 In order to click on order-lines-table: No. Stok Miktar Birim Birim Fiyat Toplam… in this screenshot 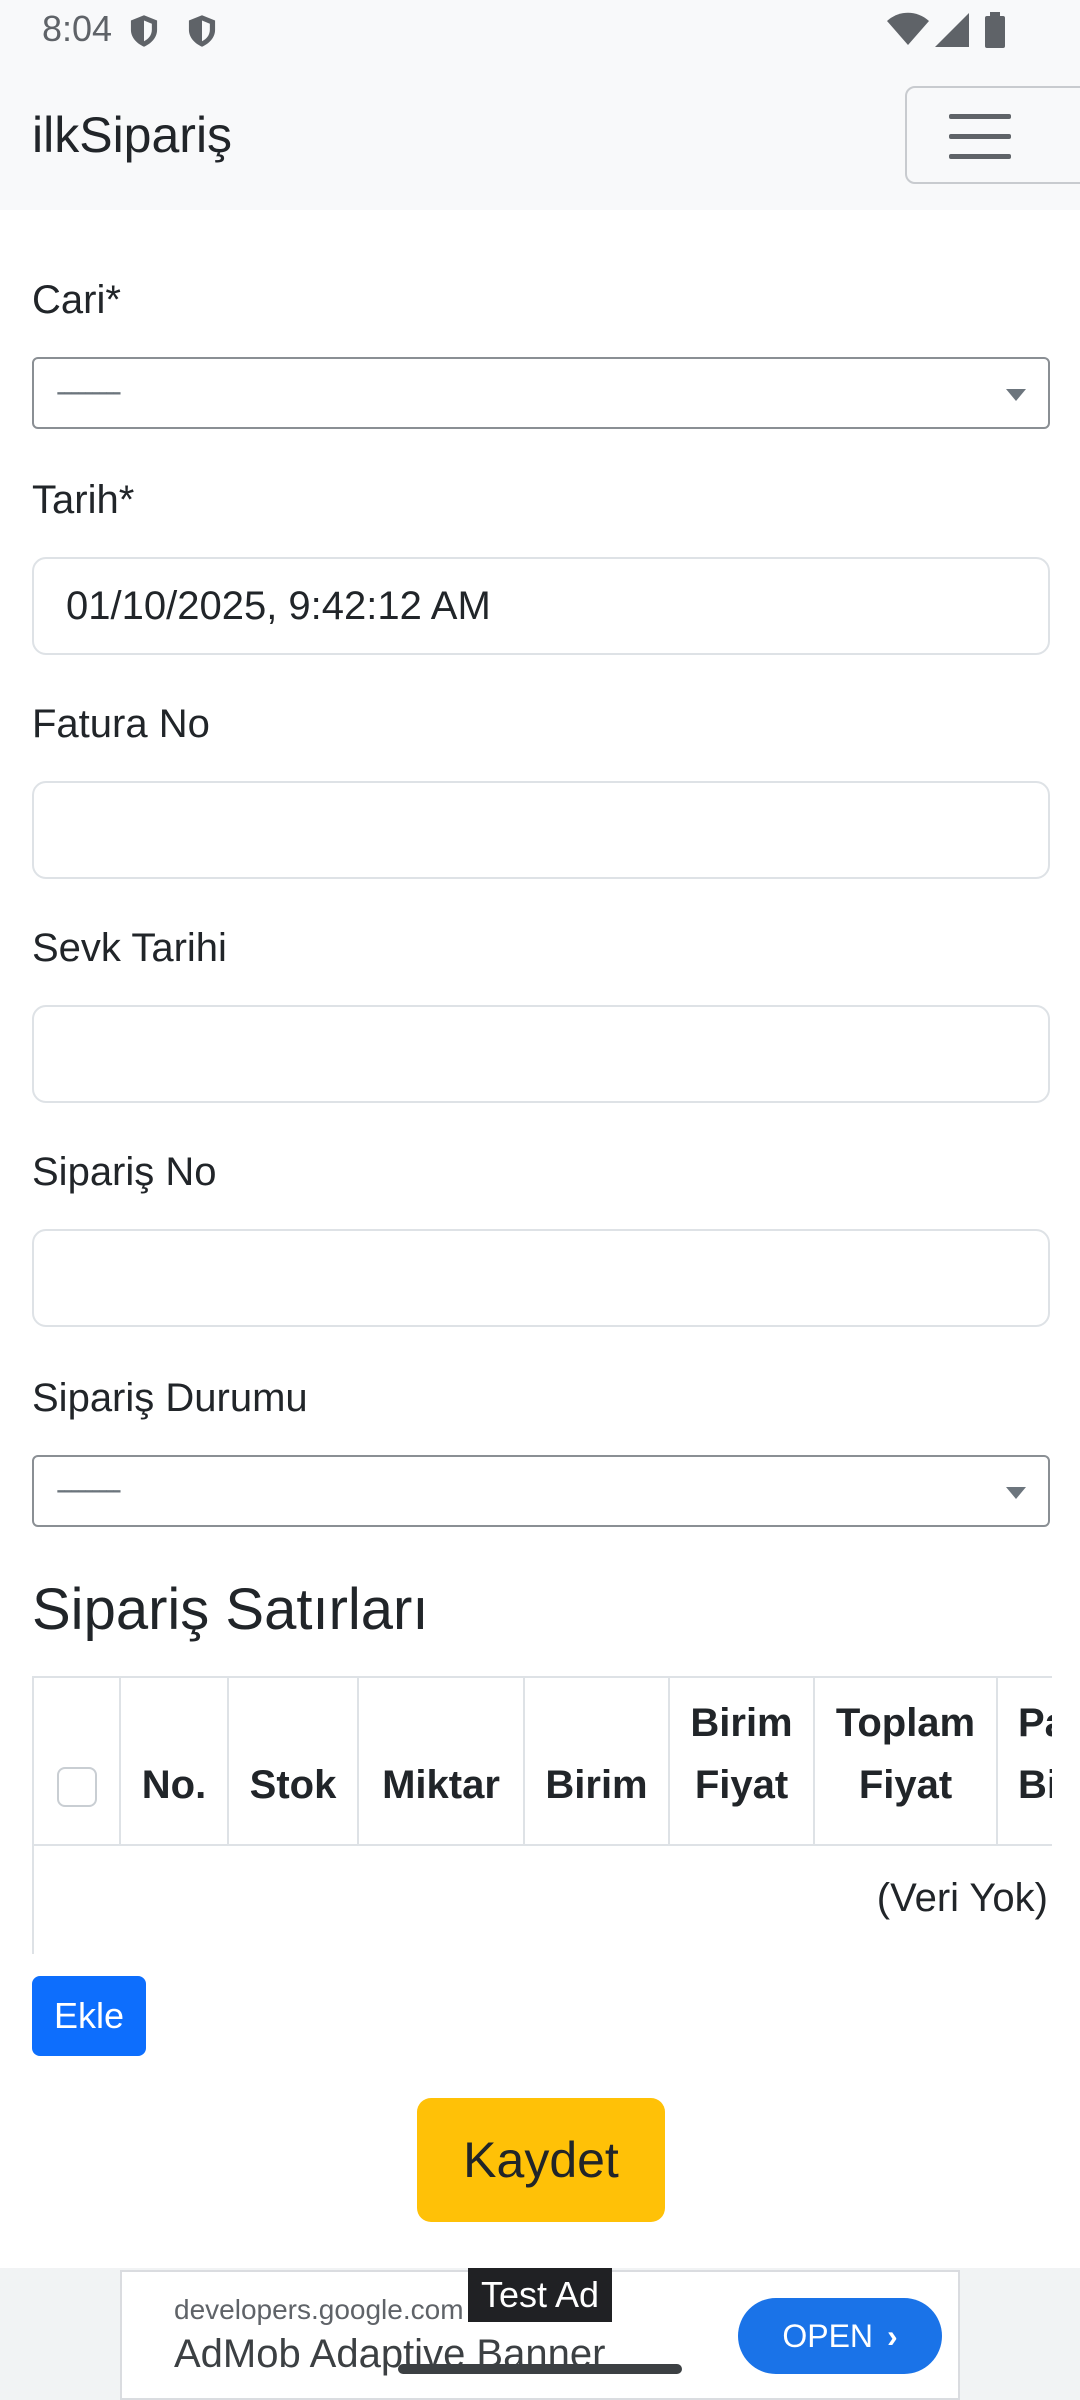, I will do `click(542, 1815)`.